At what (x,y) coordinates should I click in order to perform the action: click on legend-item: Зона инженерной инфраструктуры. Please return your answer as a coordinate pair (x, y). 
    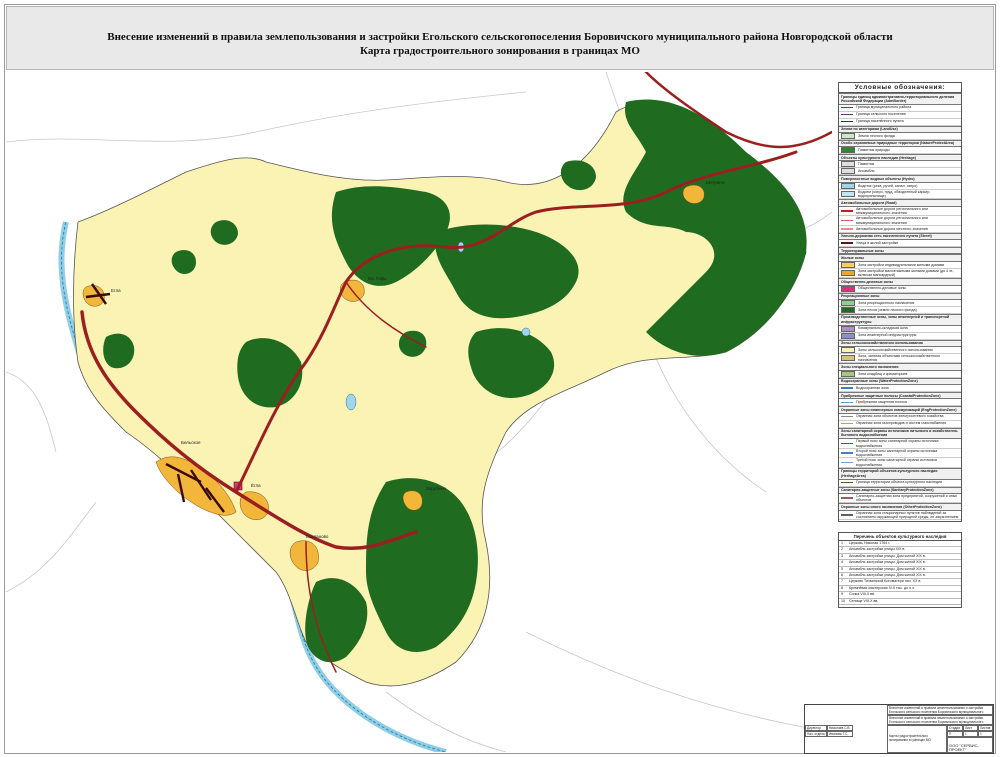
    Looking at the image, I should click on (900, 336).